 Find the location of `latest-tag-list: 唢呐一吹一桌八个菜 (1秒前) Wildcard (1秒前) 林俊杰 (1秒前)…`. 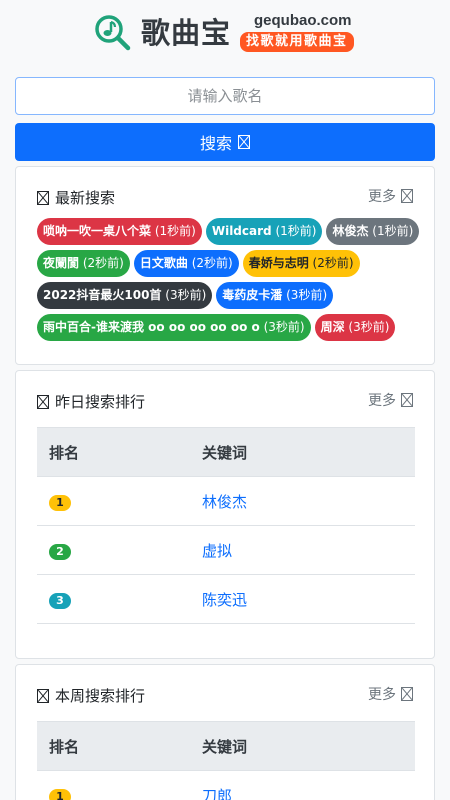

latest-tag-list: 唢呐一吹一桌八个菜 (1秒前) Wildcard (1秒前) 林俊杰 (1秒前)… is located at coordinates (228, 282).